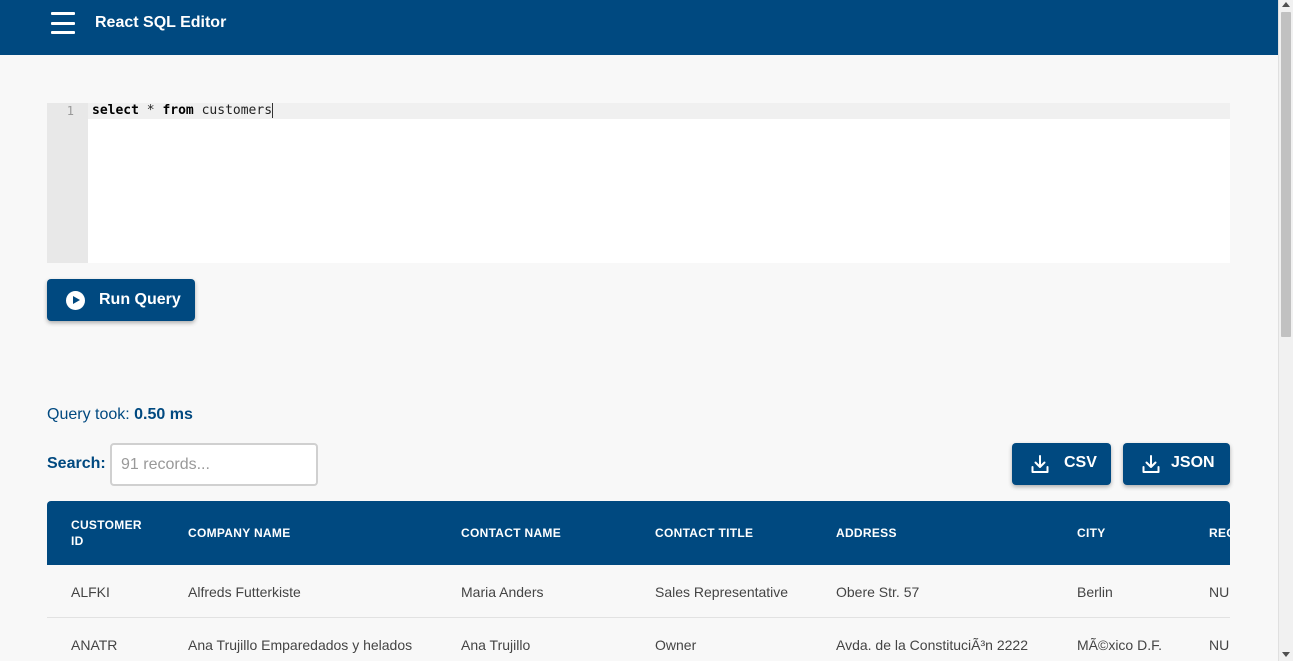 The width and height of the screenshot is (1293, 661). I want to click on run-query-label: Run Query, so click(140, 299).